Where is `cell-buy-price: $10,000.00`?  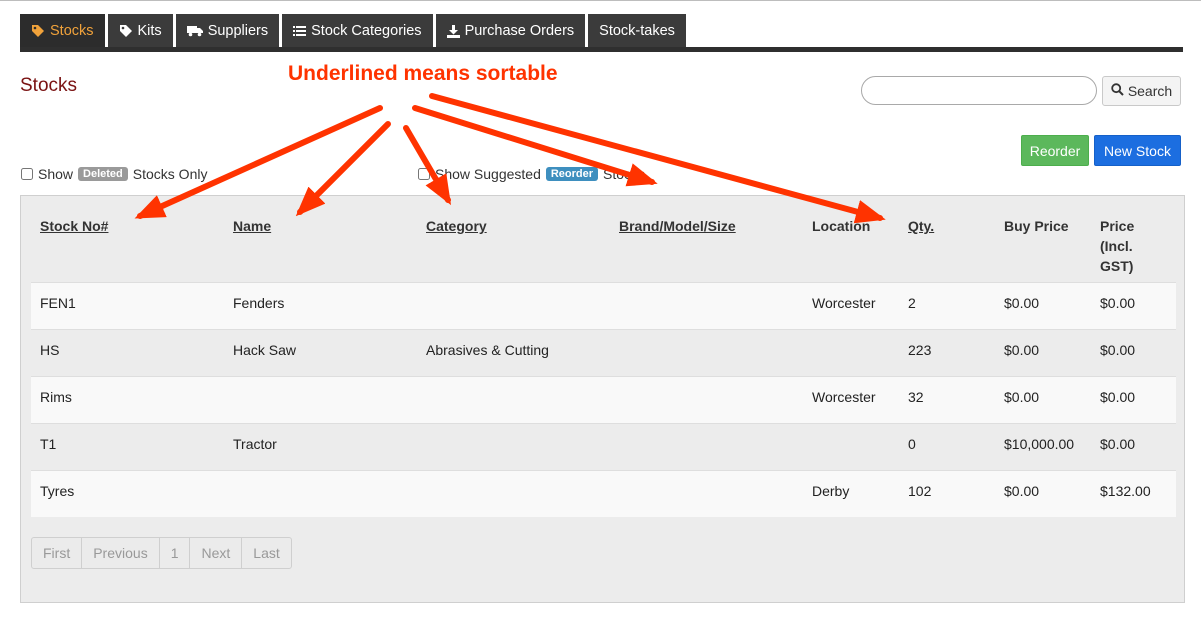 cell-buy-price: $10,000.00 is located at coordinates (1039, 443).